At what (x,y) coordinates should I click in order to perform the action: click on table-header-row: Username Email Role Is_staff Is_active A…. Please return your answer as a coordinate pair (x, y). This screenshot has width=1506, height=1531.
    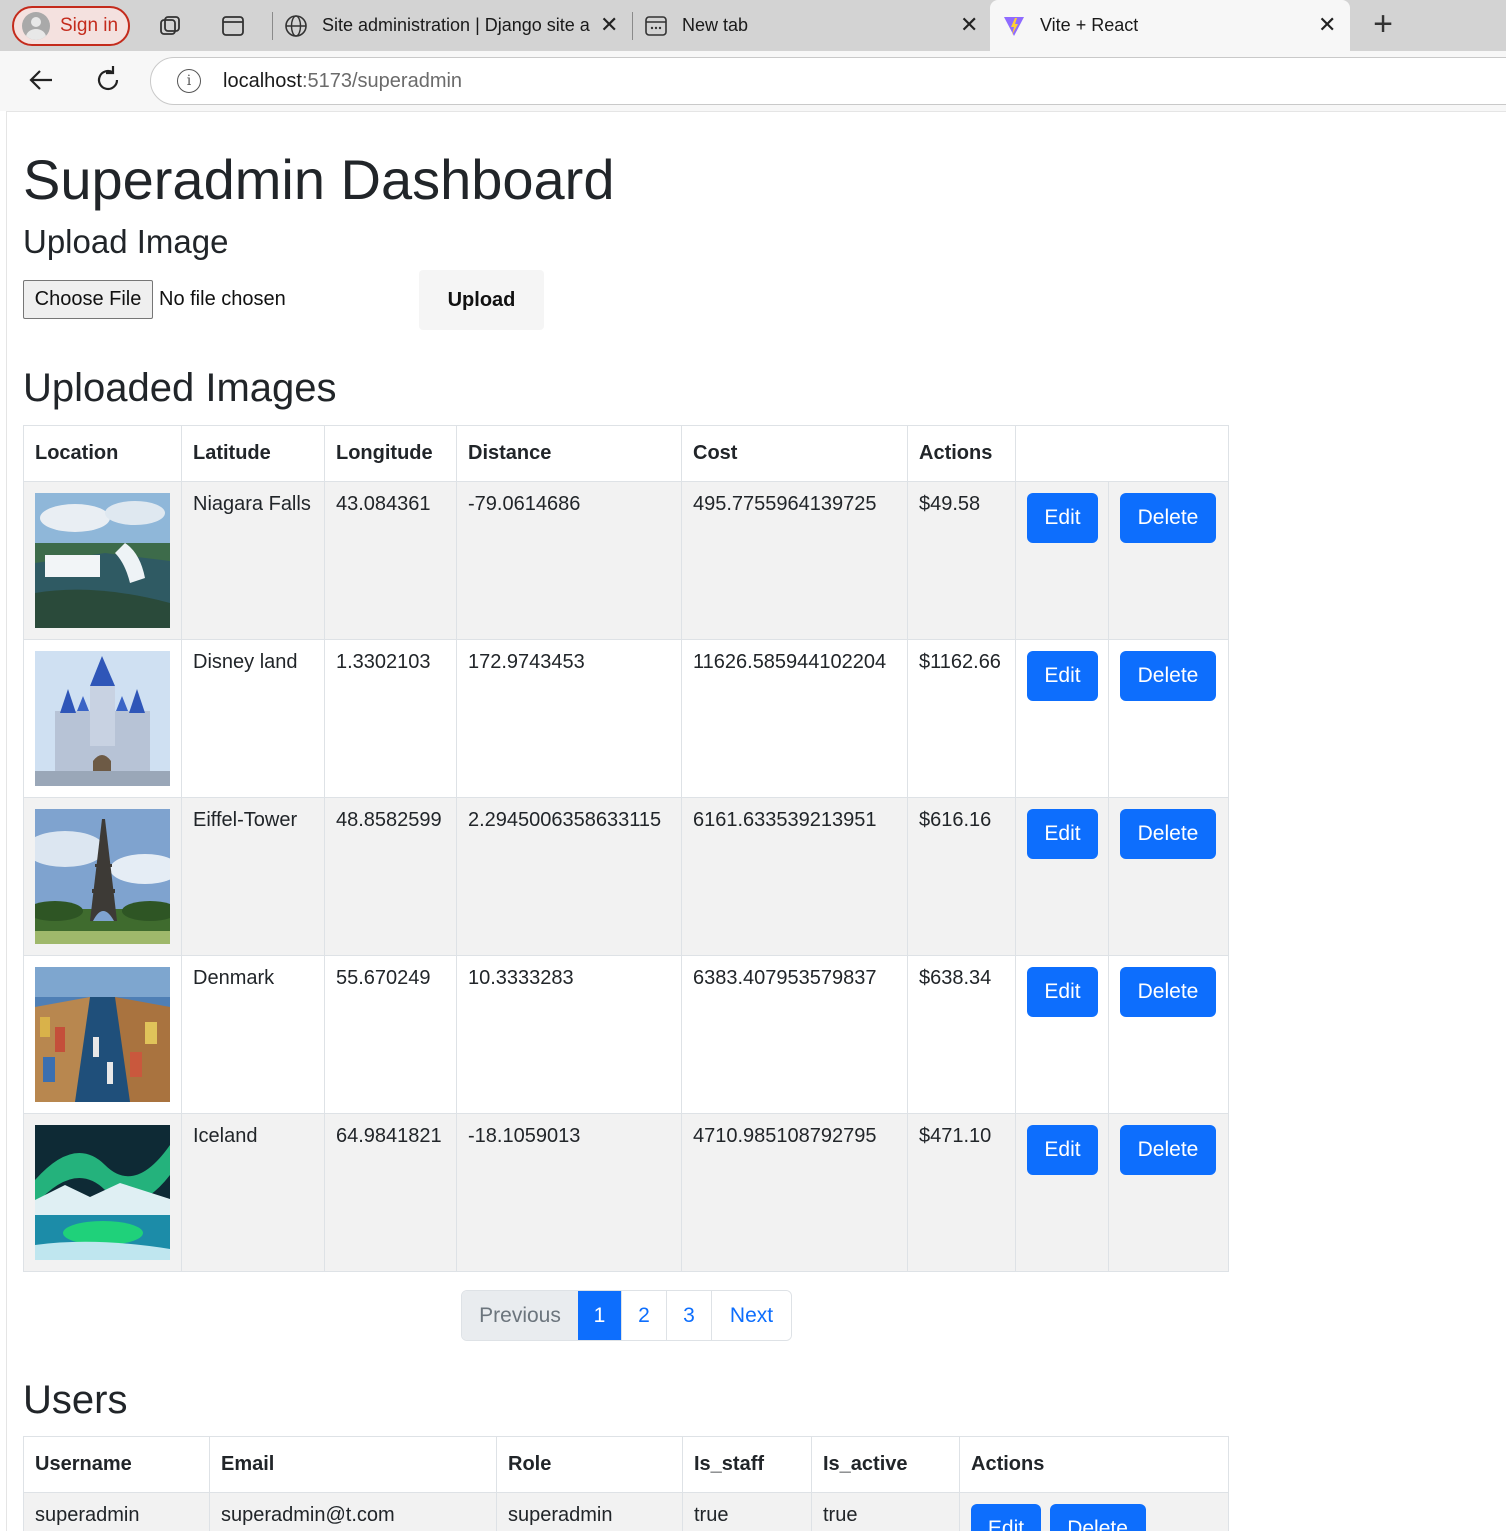
    Looking at the image, I should click on (626, 1464).